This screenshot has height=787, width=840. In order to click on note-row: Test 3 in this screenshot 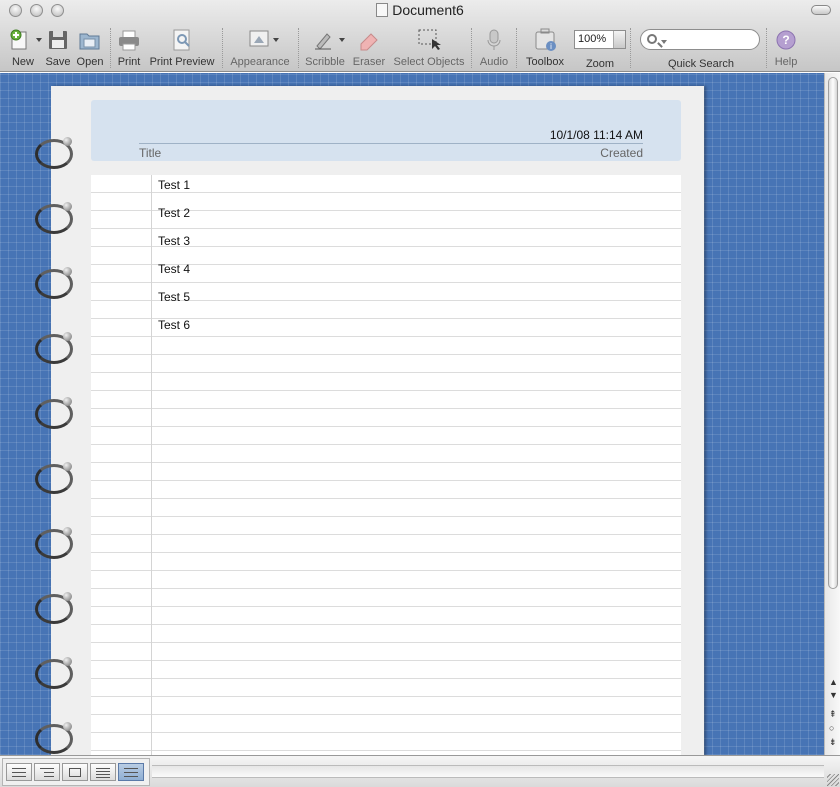, I will do `click(174, 241)`.